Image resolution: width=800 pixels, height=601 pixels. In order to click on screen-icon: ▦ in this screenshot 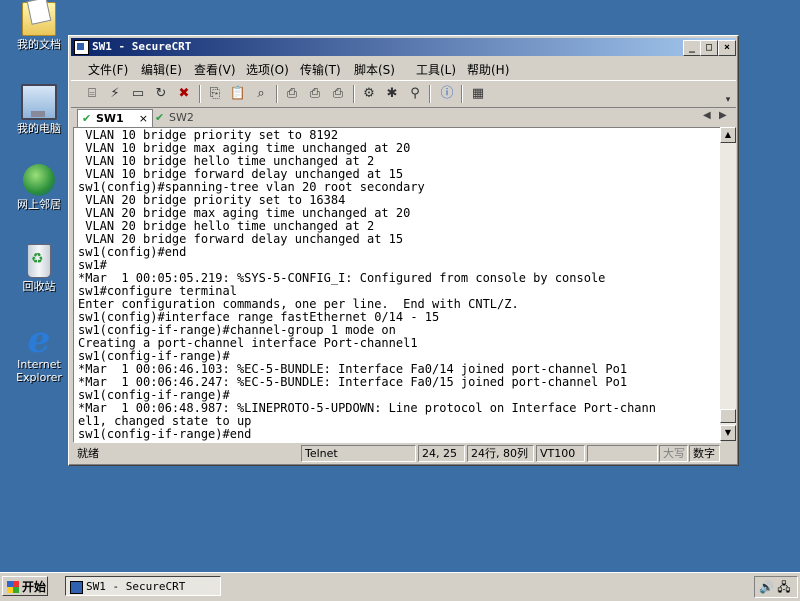, I will do `click(478, 94)`.